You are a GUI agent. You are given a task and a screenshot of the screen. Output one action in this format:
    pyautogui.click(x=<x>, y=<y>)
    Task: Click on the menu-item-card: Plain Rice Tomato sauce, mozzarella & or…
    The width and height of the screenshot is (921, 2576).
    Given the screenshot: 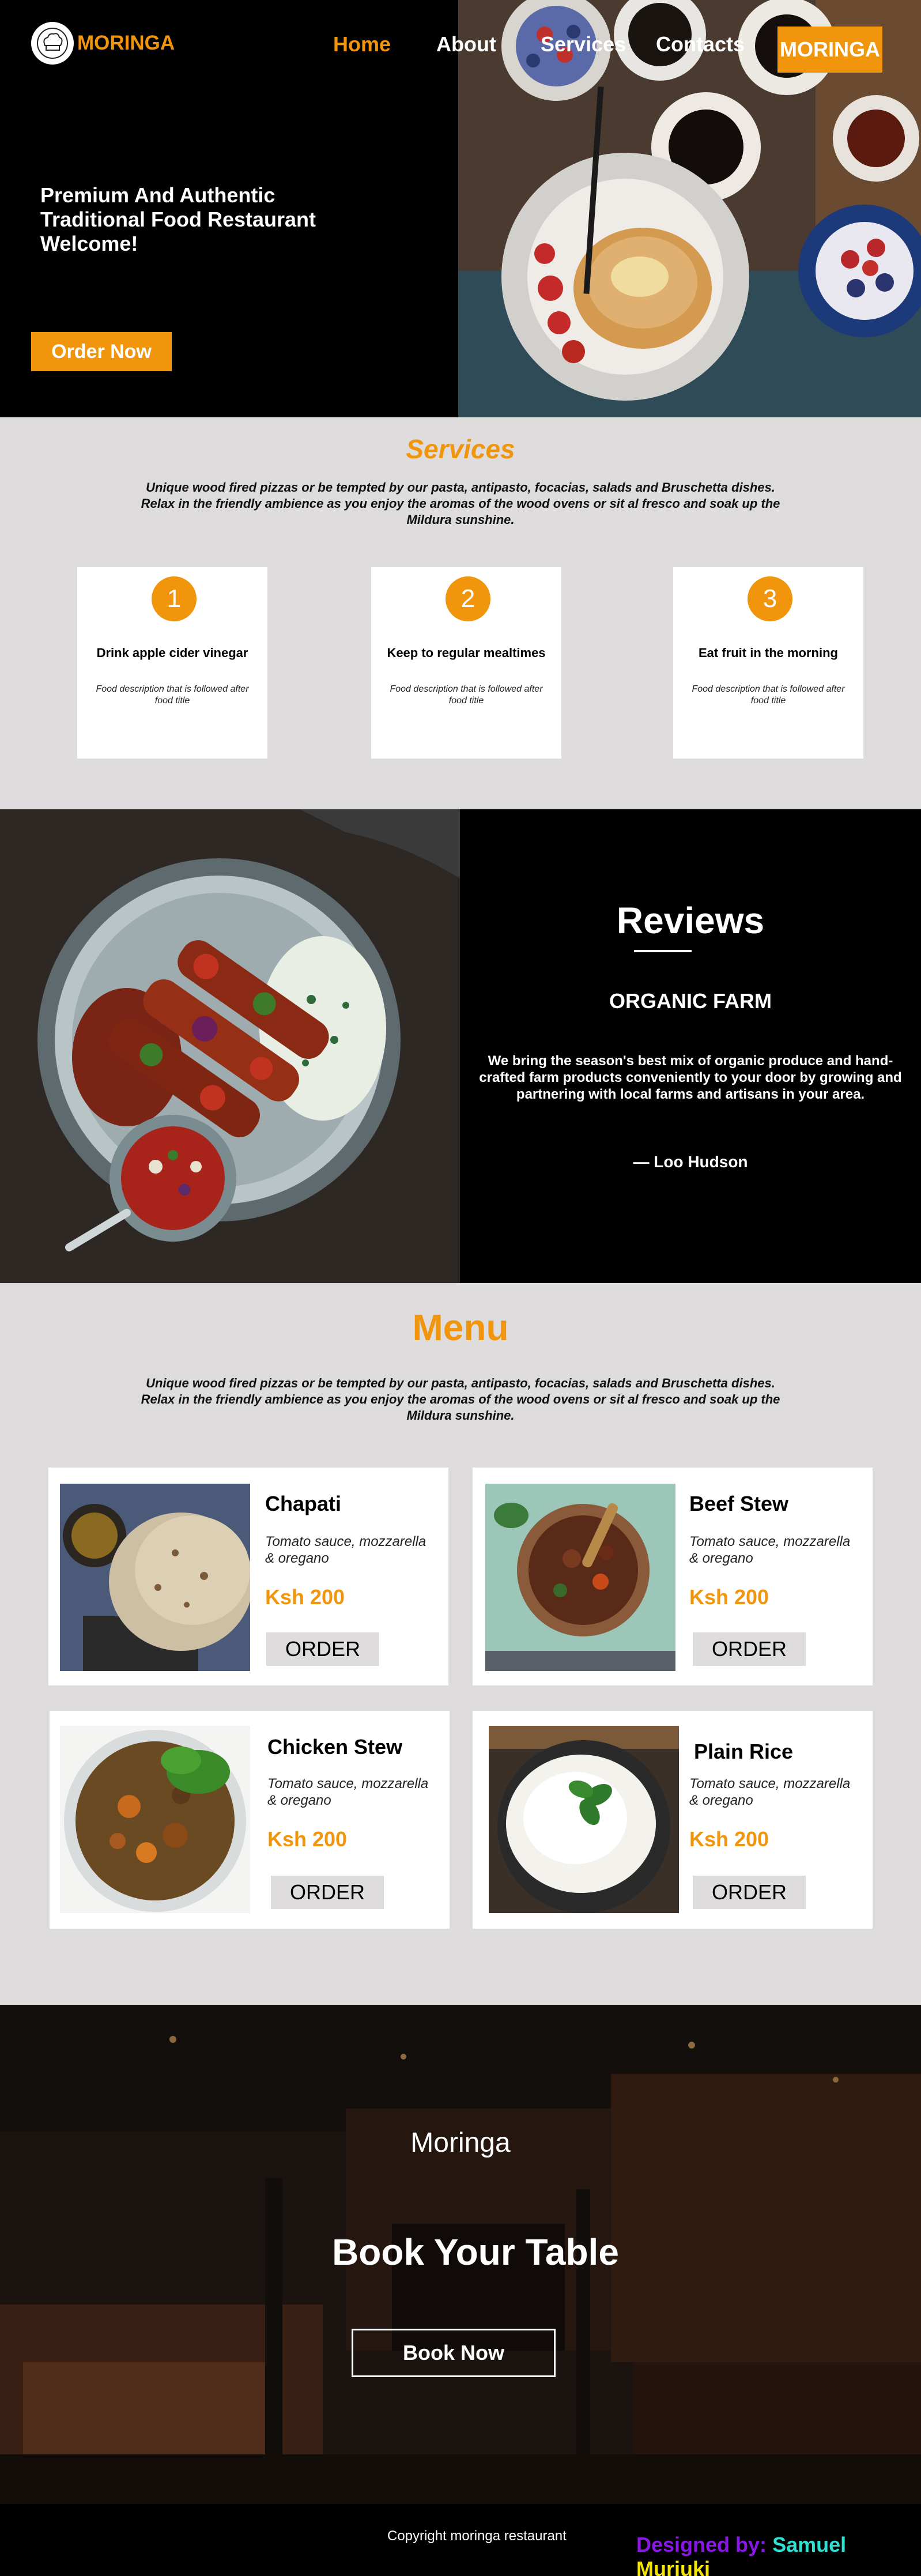 What is the action you would take?
    pyautogui.click(x=673, y=1820)
    